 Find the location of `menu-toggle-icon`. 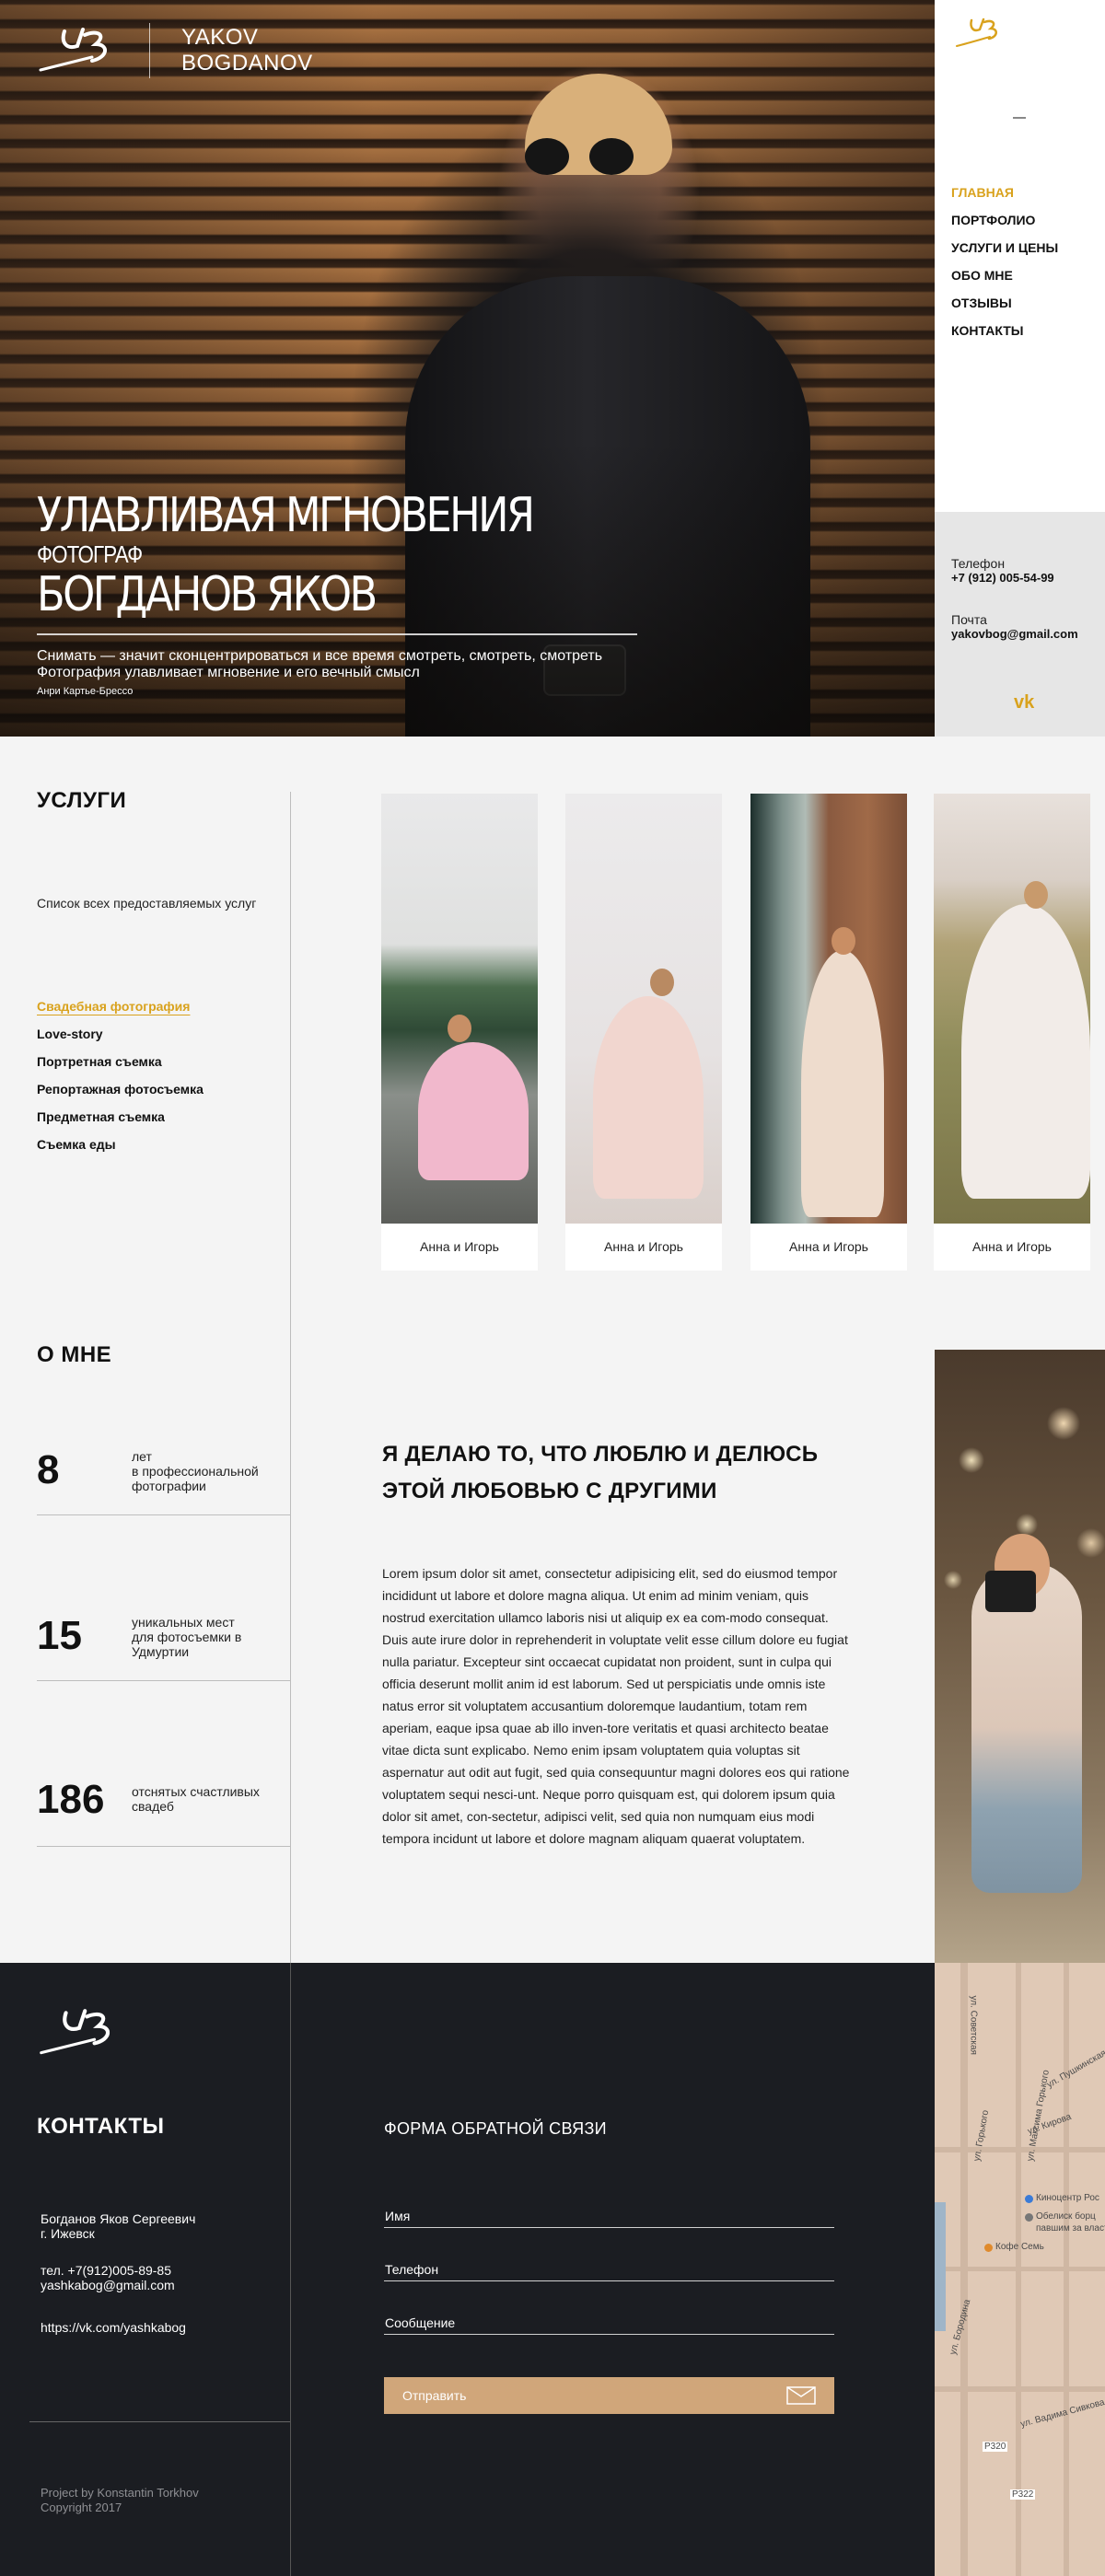

menu-toggle-icon is located at coordinates (1019, 118).